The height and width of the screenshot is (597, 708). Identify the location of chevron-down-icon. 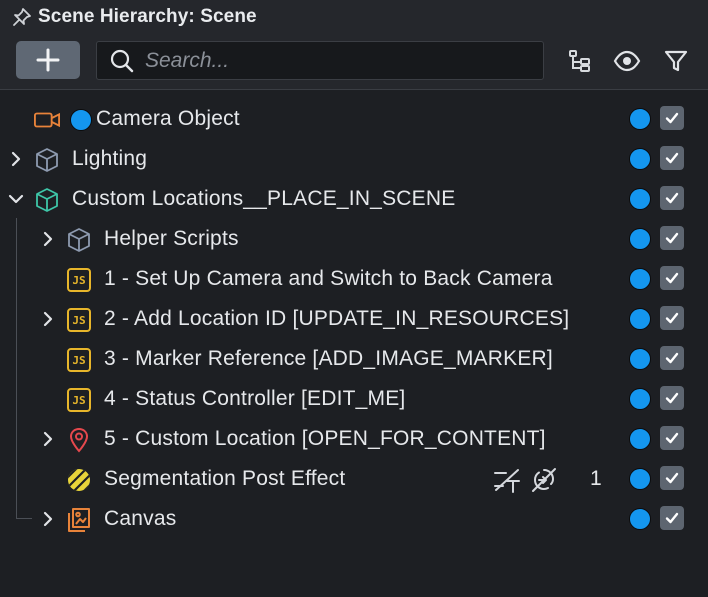
(16, 199).